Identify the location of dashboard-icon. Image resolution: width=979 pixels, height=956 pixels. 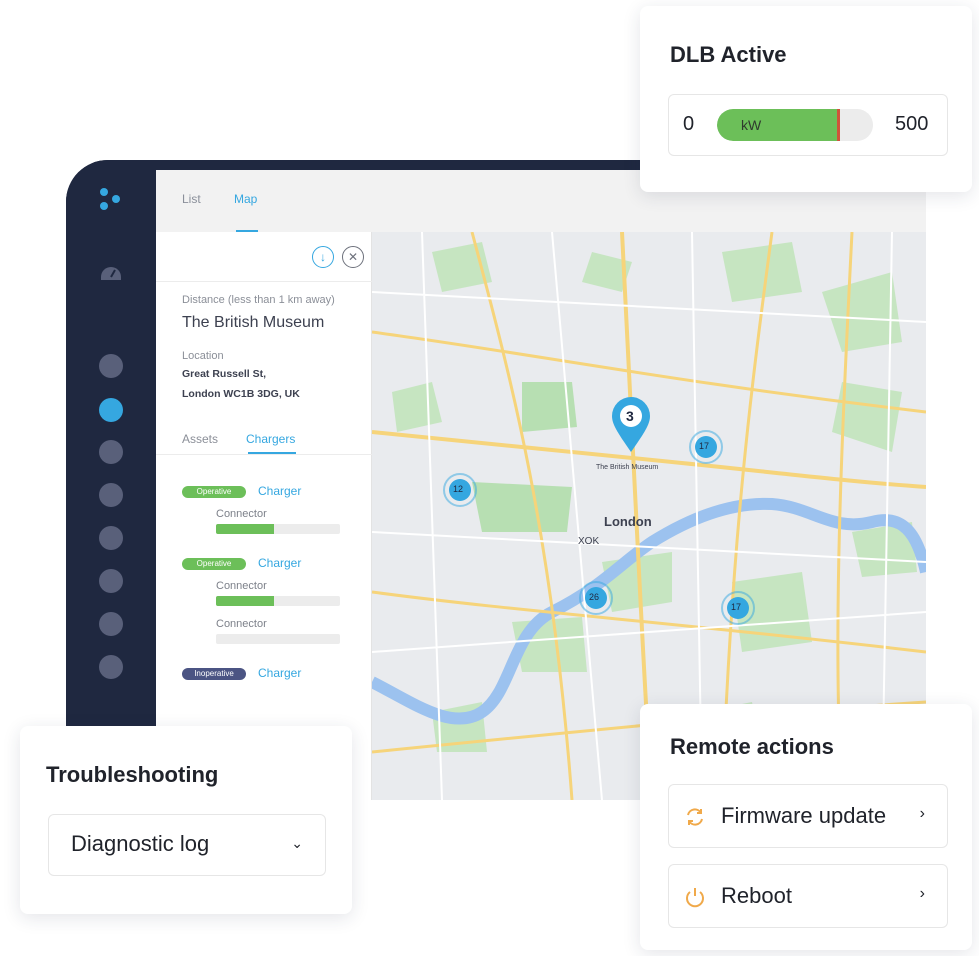
(111, 273).